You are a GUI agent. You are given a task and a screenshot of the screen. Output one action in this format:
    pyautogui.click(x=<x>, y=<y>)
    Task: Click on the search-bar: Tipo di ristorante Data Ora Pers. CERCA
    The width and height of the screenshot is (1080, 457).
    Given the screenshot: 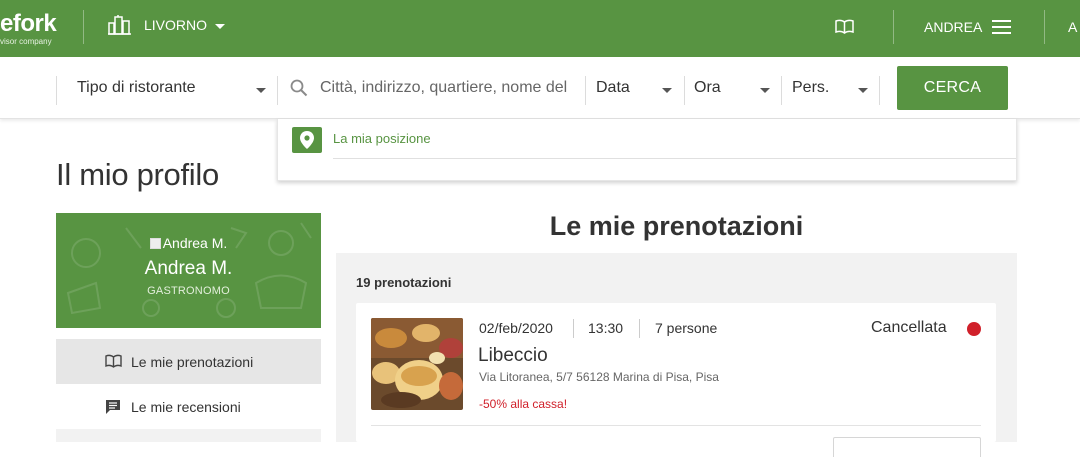 What is the action you would take?
    pyautogui.click(x=540, y=88)
    